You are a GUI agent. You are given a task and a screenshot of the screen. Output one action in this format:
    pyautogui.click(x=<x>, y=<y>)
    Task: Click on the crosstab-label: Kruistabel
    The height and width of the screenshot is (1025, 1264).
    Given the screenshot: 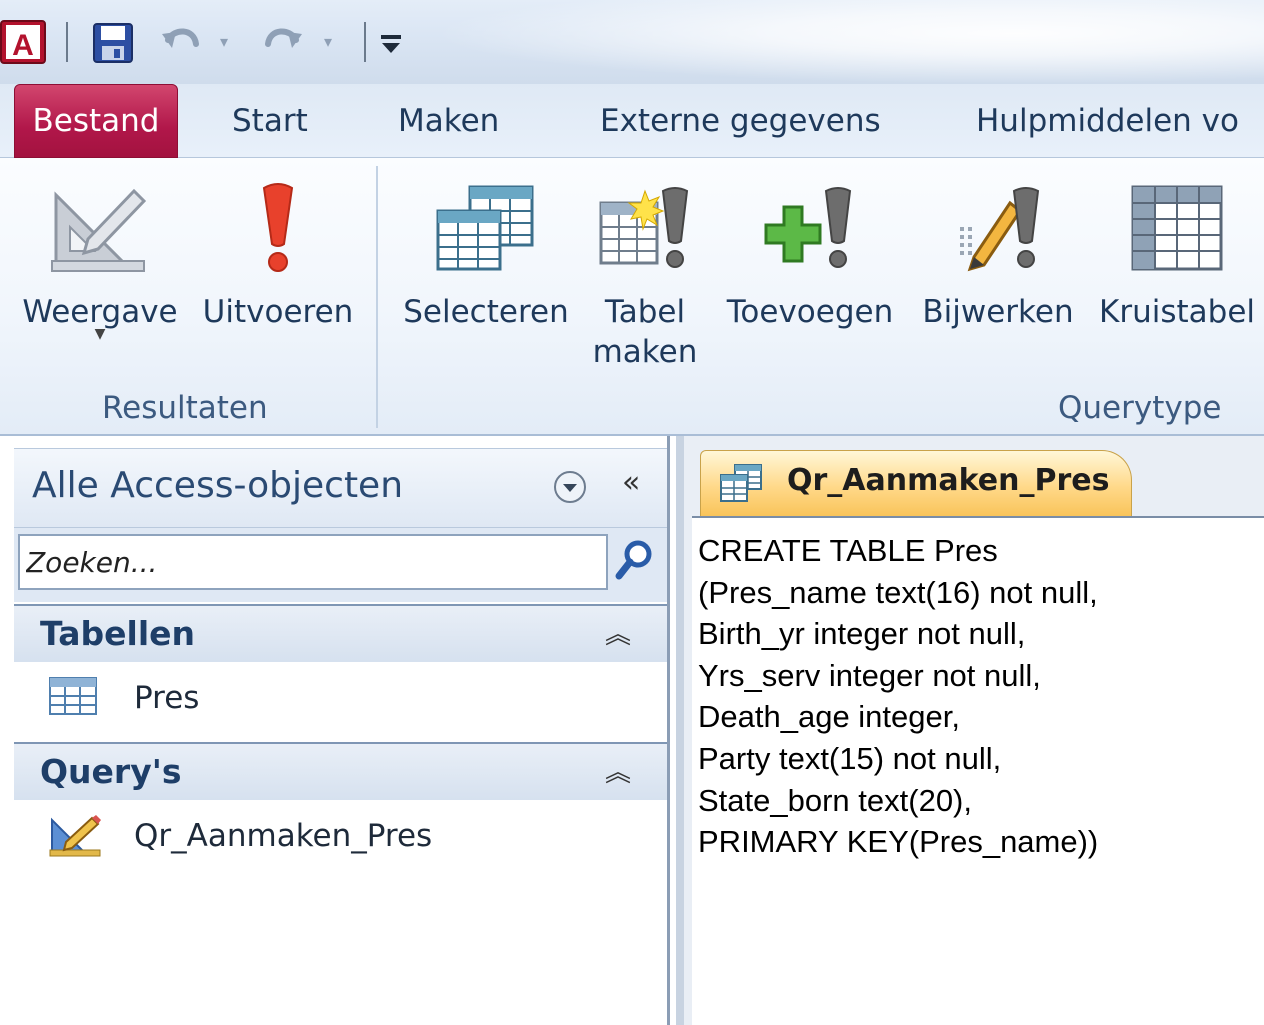 What is the action you would take?
    pyautogui.click(x=1177, y=312)
    